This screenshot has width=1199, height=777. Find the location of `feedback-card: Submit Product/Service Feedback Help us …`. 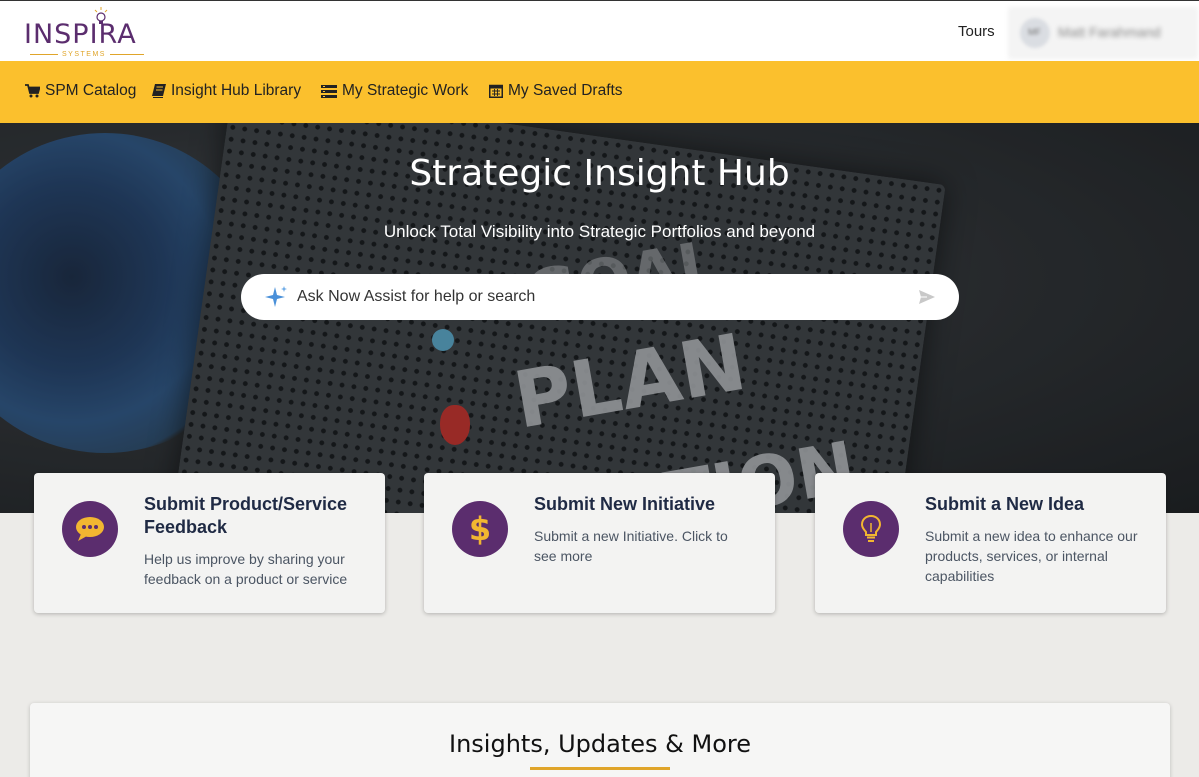

feedback-card: Submit Product/Service Feedback Help us … is located at coordinates (209, 543).